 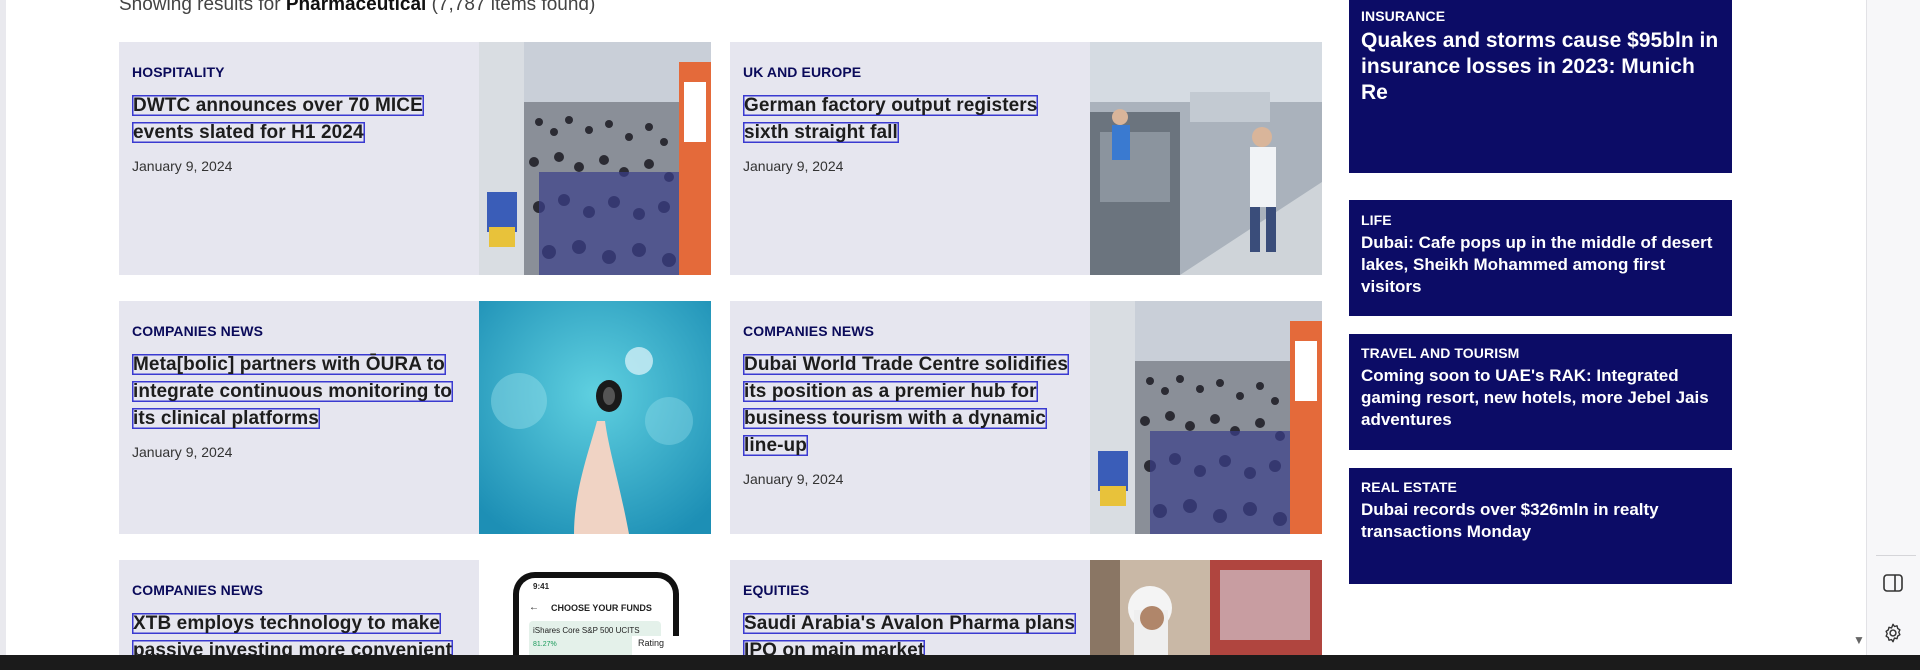 I want to click on sidebar-toggle-icon, so click(x=1893, y=585).